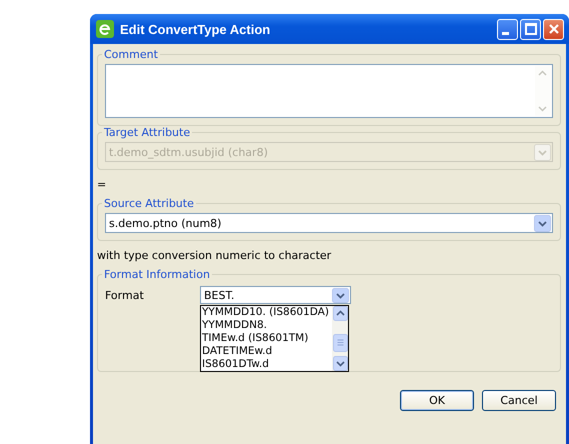 The width and height of the screenshot is (569, 444). I want to click on equals-label: =, so click(102, 185).